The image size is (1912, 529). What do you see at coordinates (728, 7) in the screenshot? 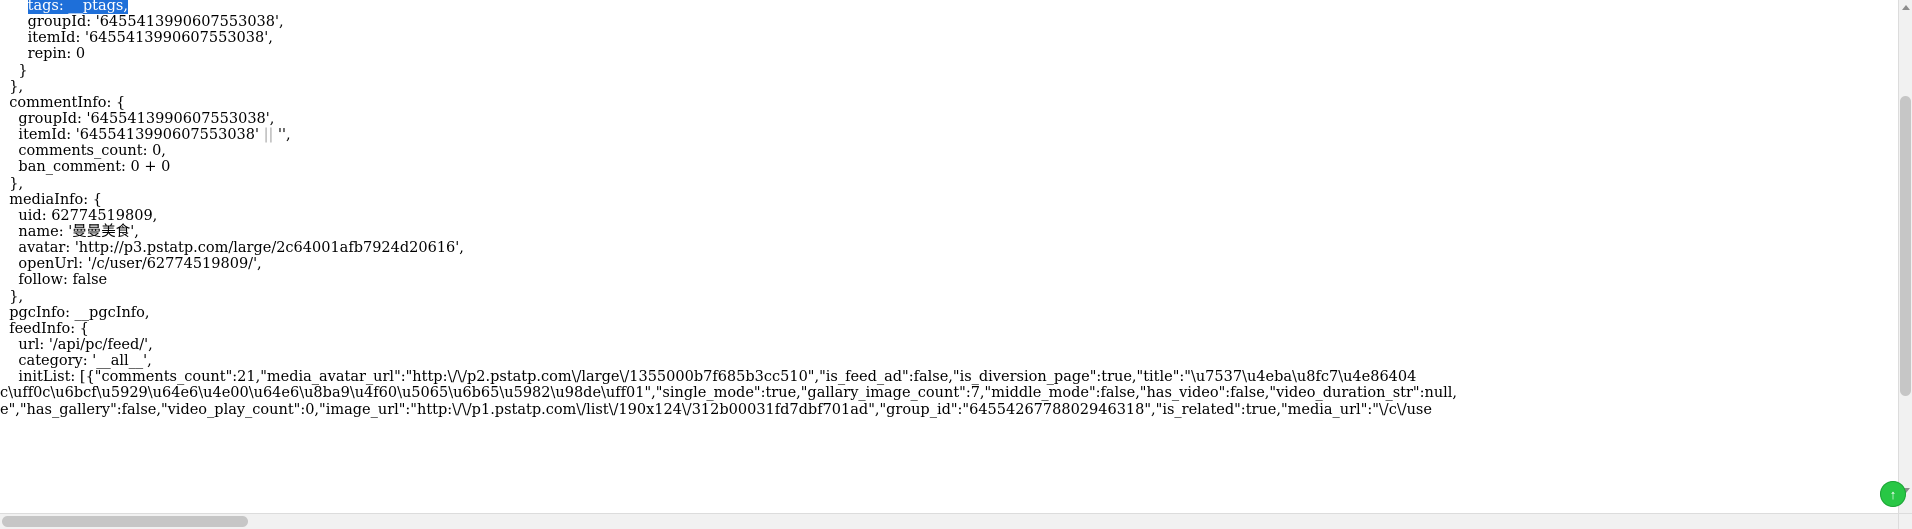
I see `code-line: tags: __ptags,` at bounding box center [728, 7].